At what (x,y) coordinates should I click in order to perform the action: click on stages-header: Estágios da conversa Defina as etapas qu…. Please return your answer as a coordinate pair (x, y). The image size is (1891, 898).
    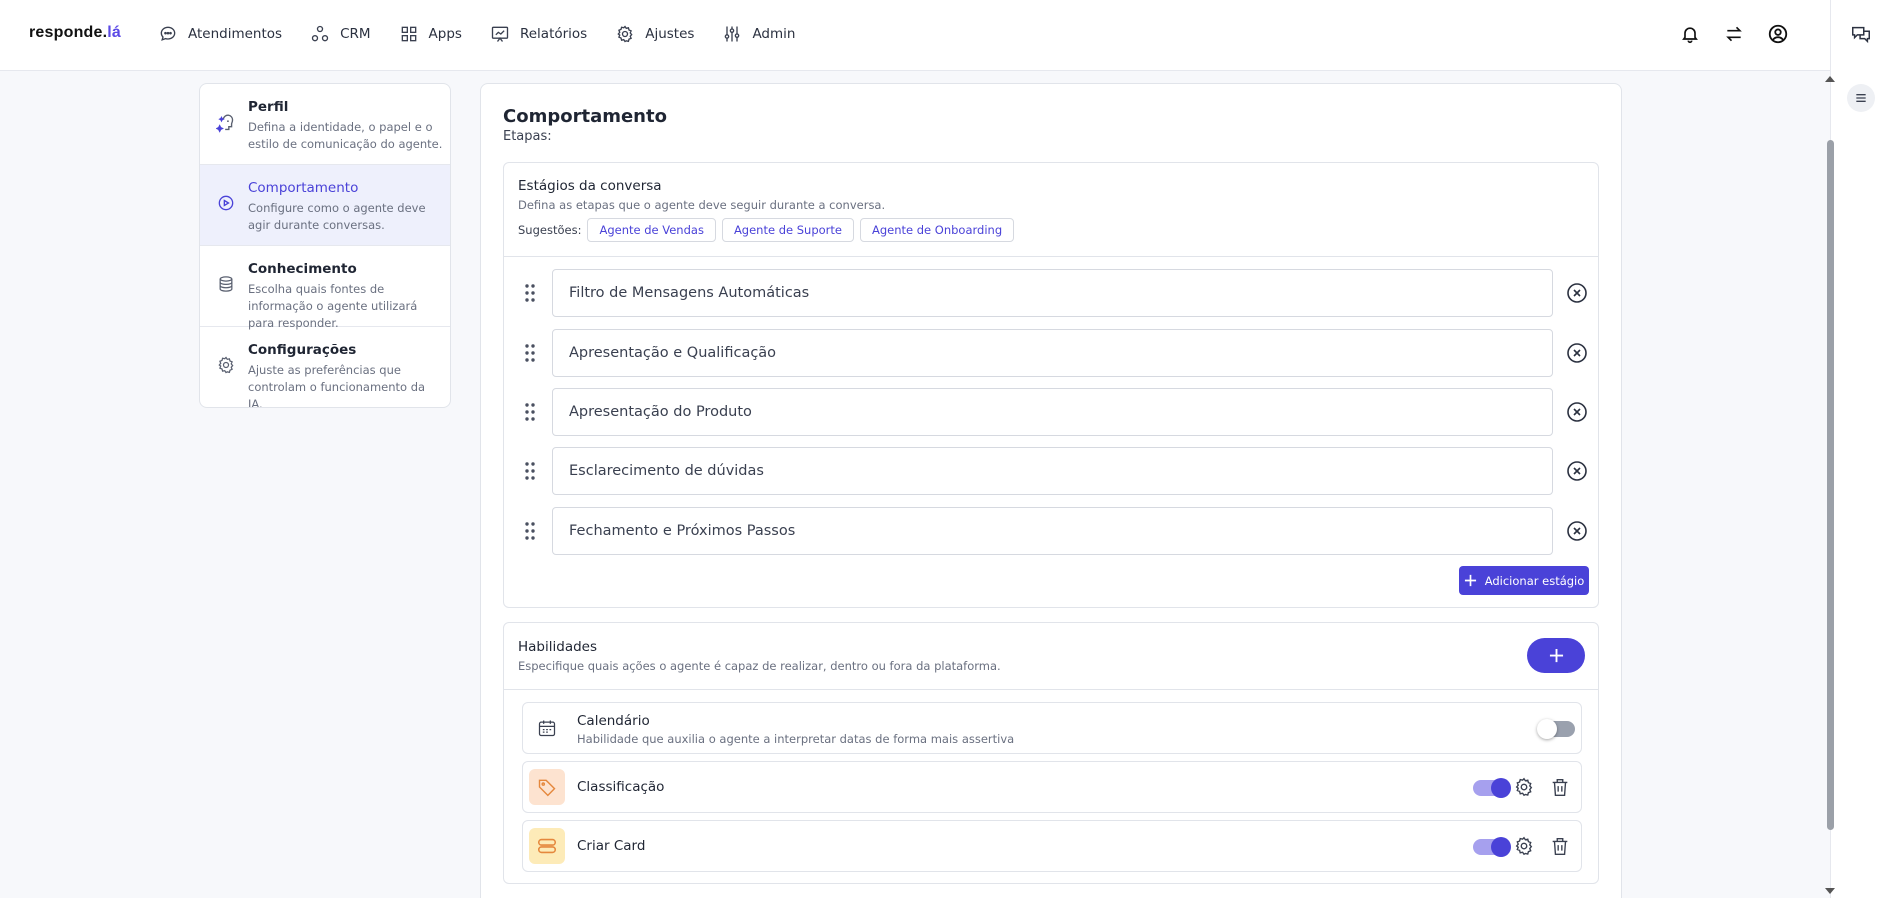
    Looking at the image, I should click on (1051, 210).